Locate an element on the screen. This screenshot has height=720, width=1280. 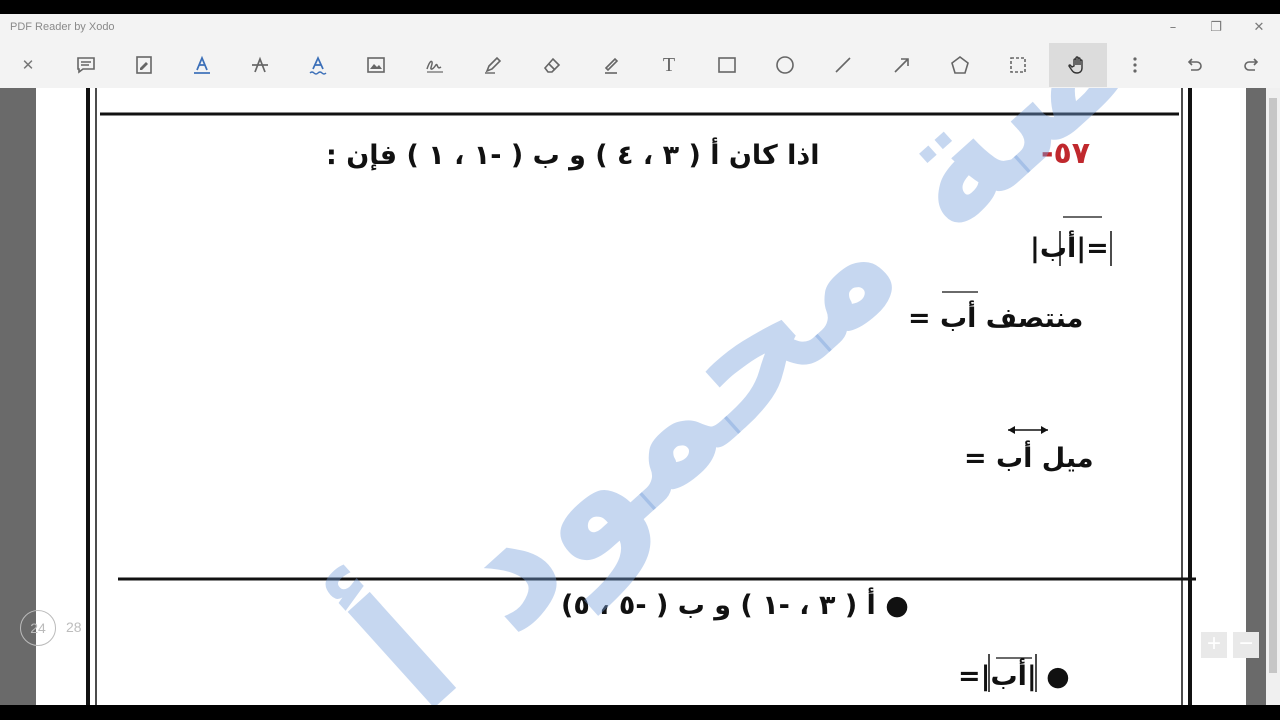
line-tool is located at coordinates (843, 65).